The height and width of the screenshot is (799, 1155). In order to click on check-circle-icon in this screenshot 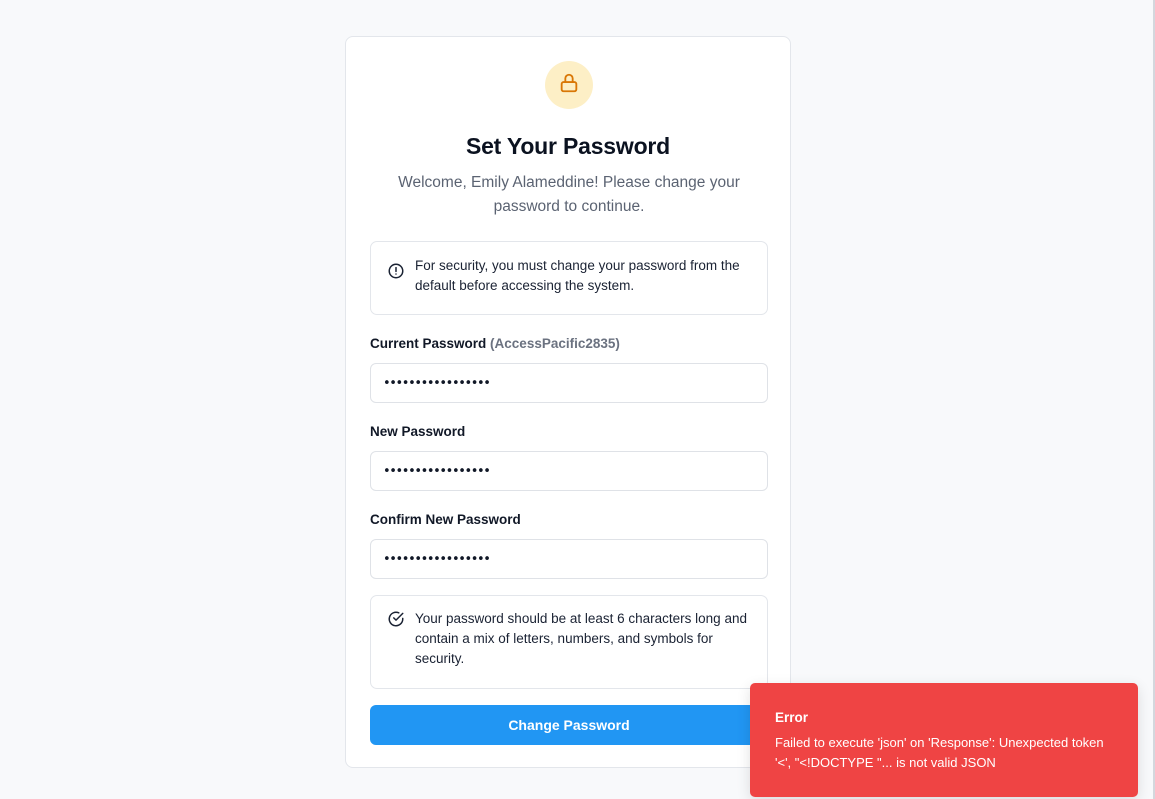, I will do `click(396, 619)`.